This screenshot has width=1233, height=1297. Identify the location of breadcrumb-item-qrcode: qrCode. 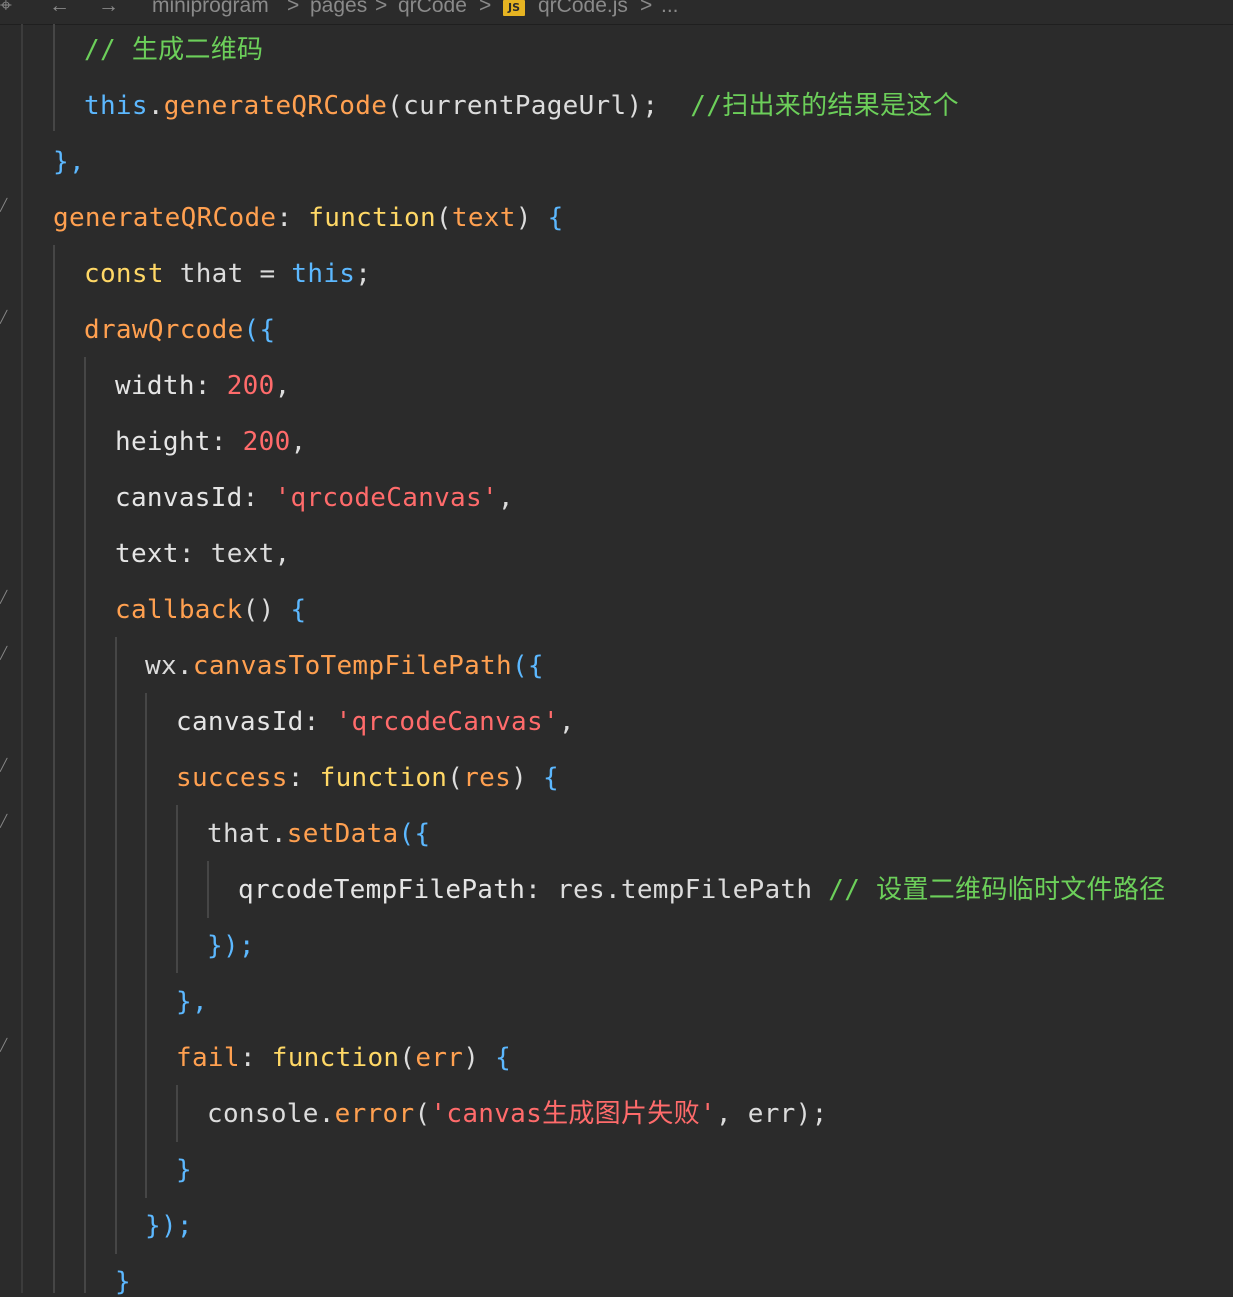
(432, 9).